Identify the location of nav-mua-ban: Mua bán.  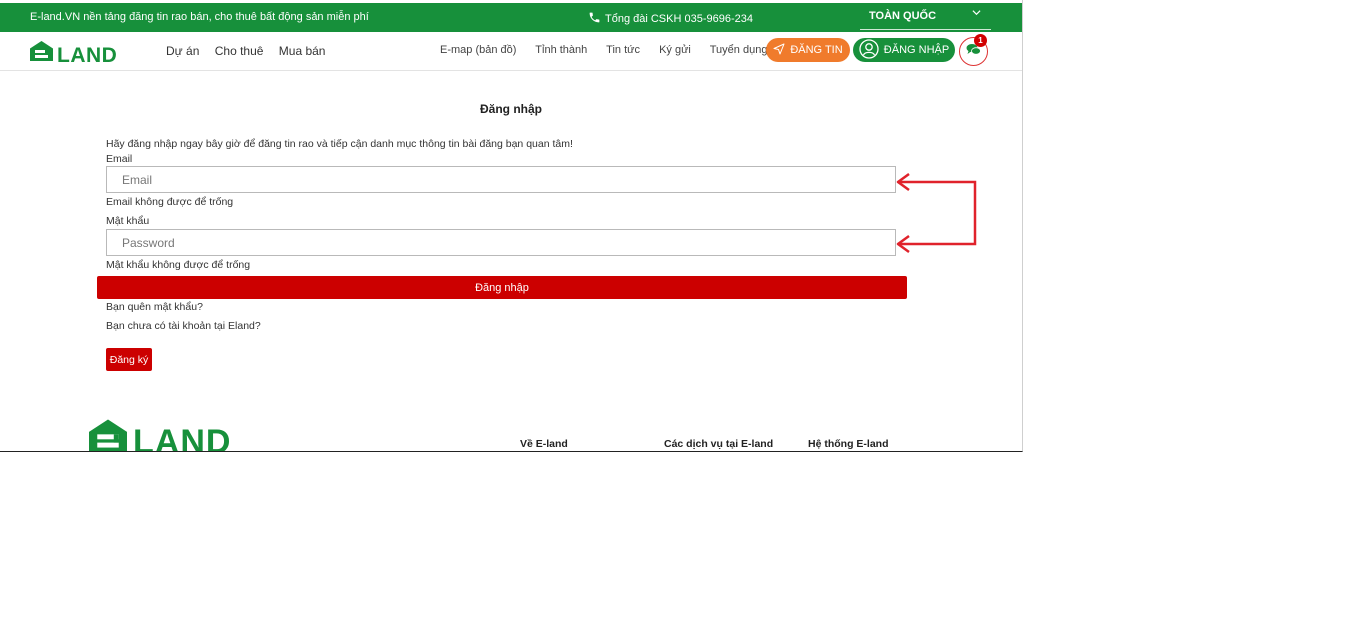
(302, 51).